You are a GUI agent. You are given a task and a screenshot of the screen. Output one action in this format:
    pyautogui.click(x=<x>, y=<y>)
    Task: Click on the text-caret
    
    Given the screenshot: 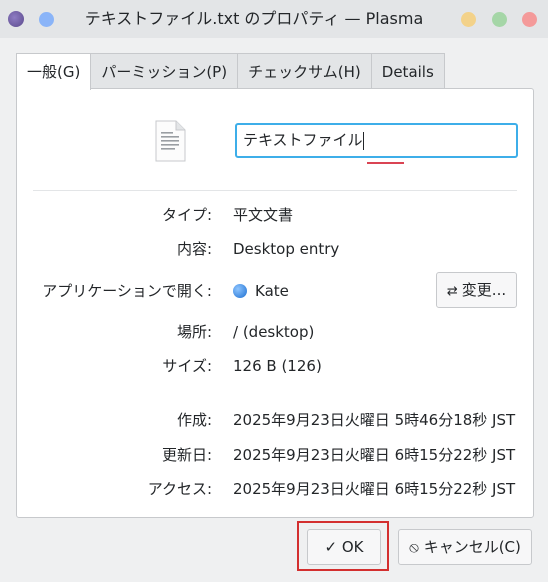 What is the action you would take?
    pyautogui.click(x=363, y=140)
    